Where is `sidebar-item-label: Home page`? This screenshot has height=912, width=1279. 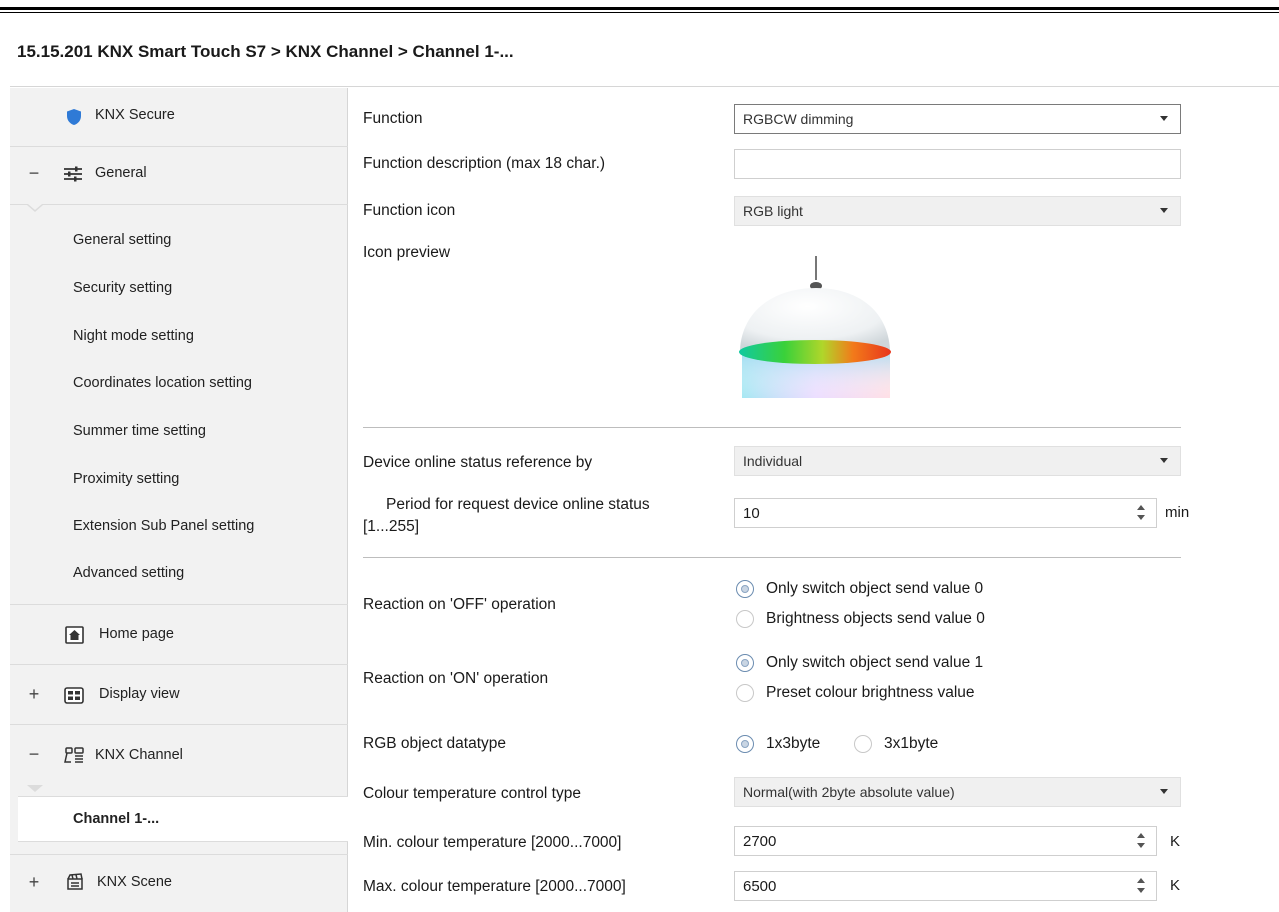
sidebar-item-label: Home page is located at coordinates (136, 634).